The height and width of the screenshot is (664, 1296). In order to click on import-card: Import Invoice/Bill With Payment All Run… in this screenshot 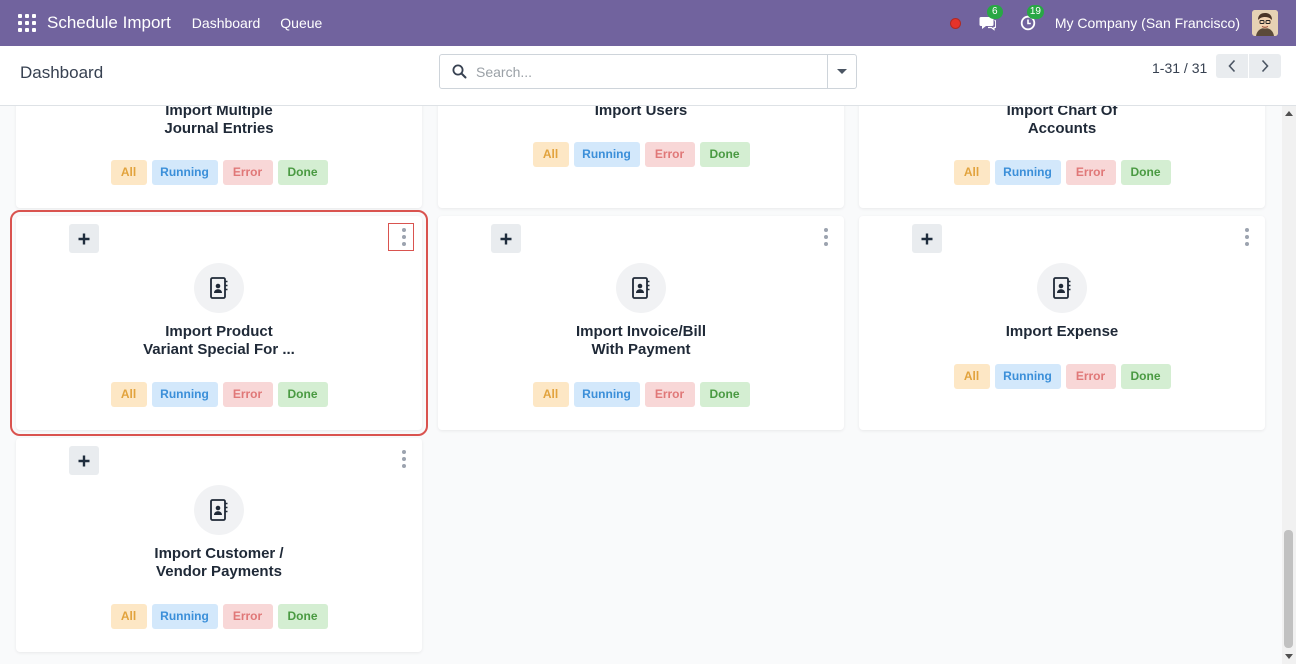, I will do `click(641, 323)`.